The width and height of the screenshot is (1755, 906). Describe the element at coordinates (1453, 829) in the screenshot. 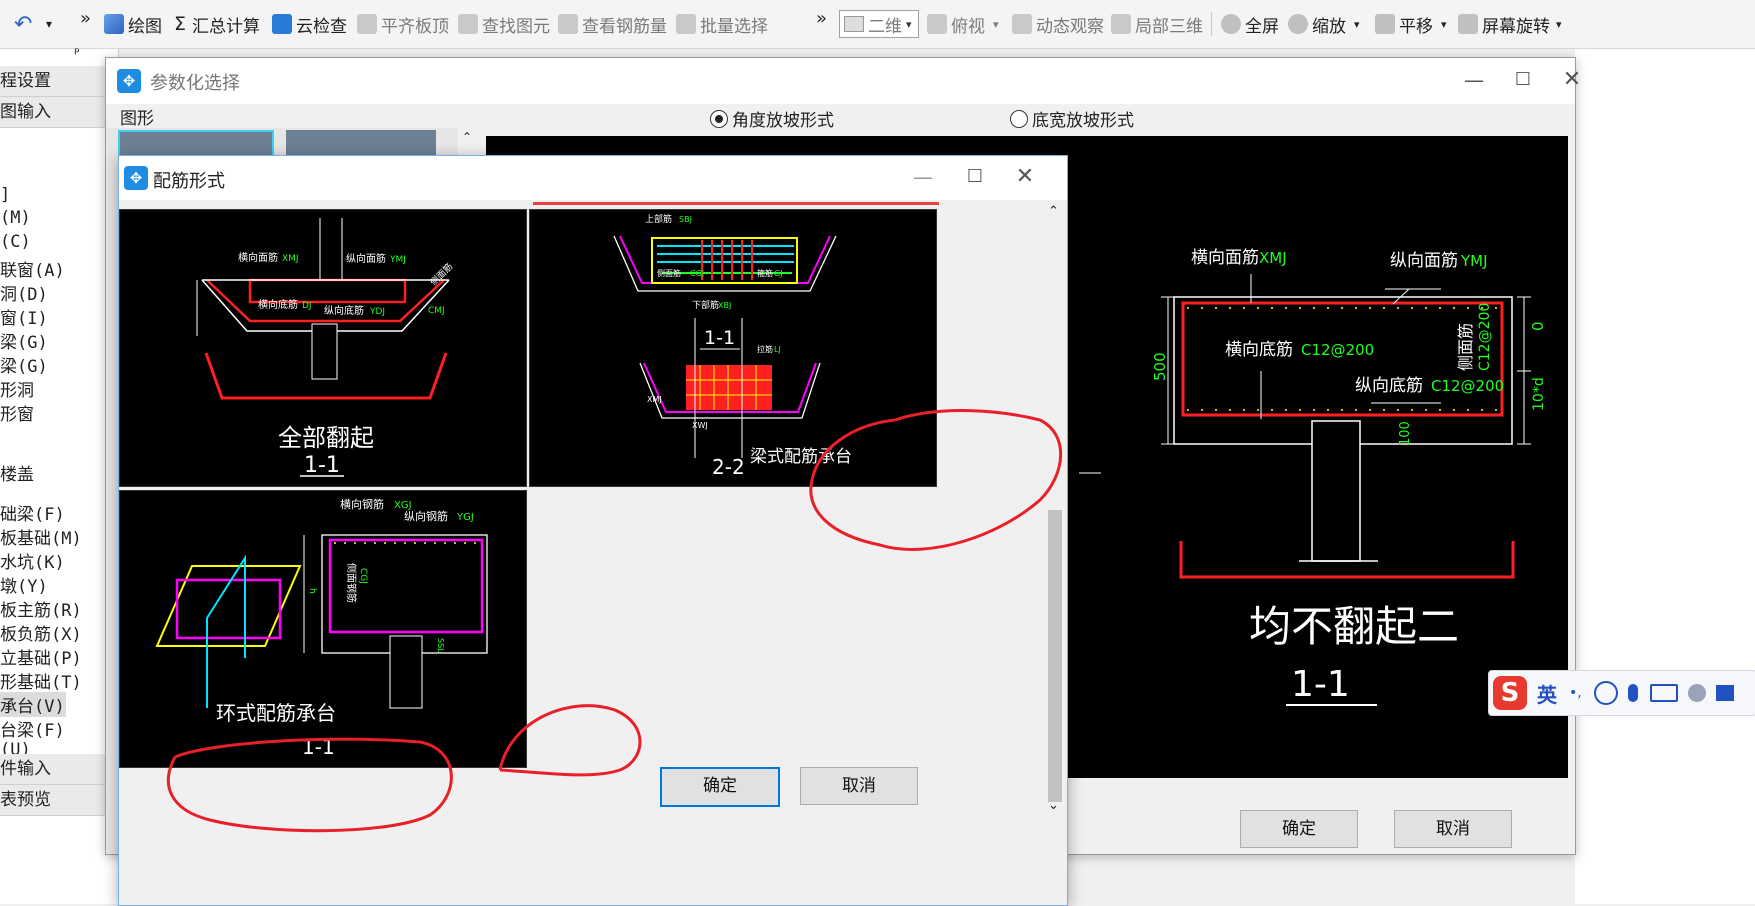

I see `outer-cancel-button: 取消` at that location.